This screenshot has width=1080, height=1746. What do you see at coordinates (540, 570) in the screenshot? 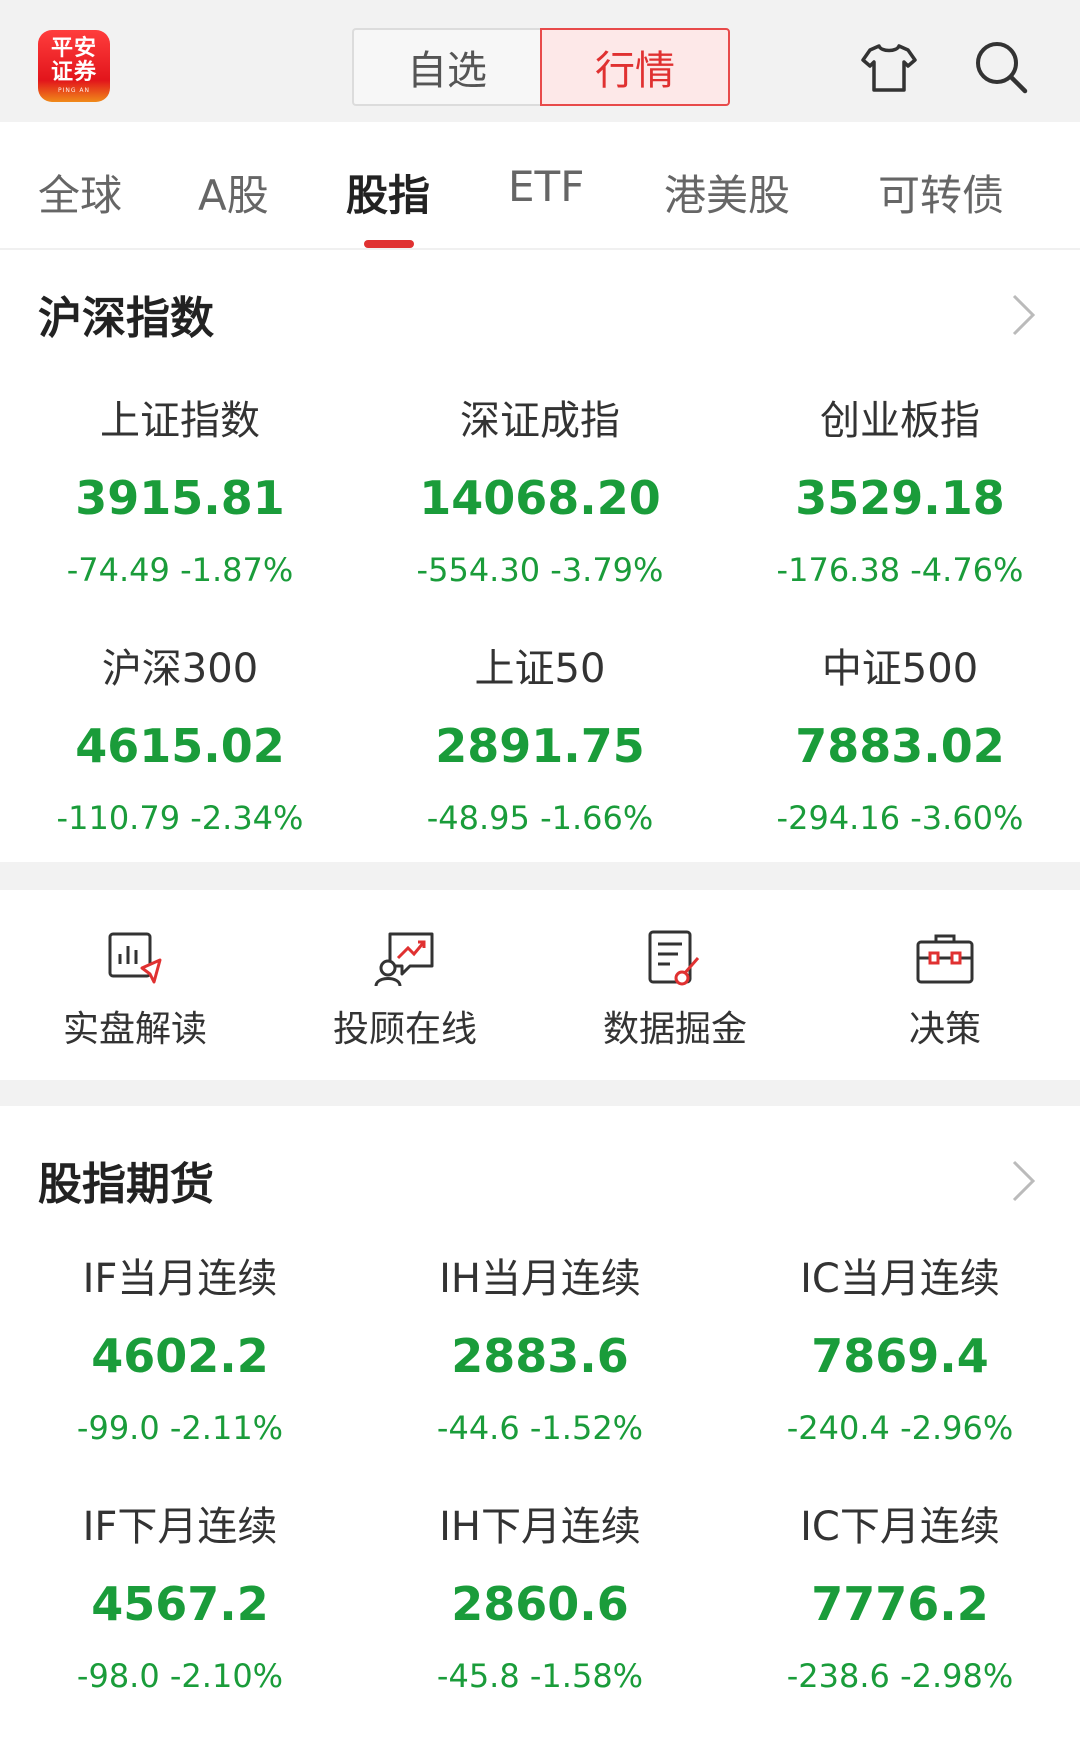
I see `index-change: -554.30 -3.79%` at bounding box center [540, 570].